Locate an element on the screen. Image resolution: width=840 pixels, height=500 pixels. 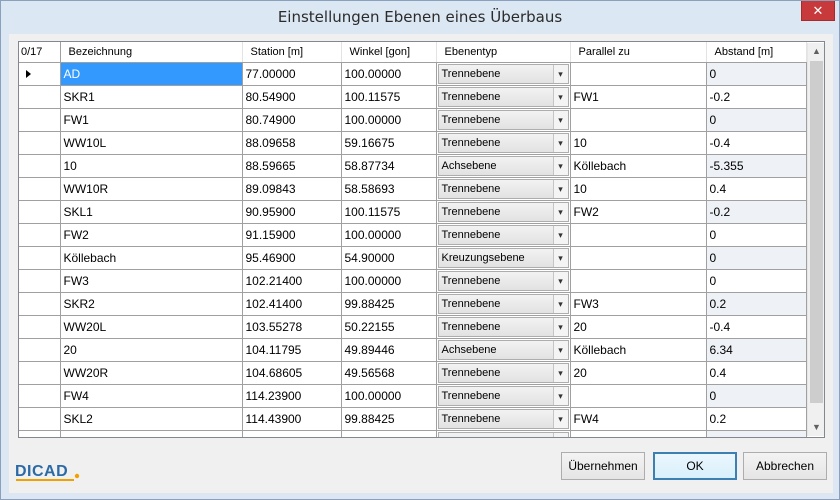
table-row: SKL1 90.95900 100.11575 Trennebene ▾ FW2 -0.2 is located at coordinates (413, 212).